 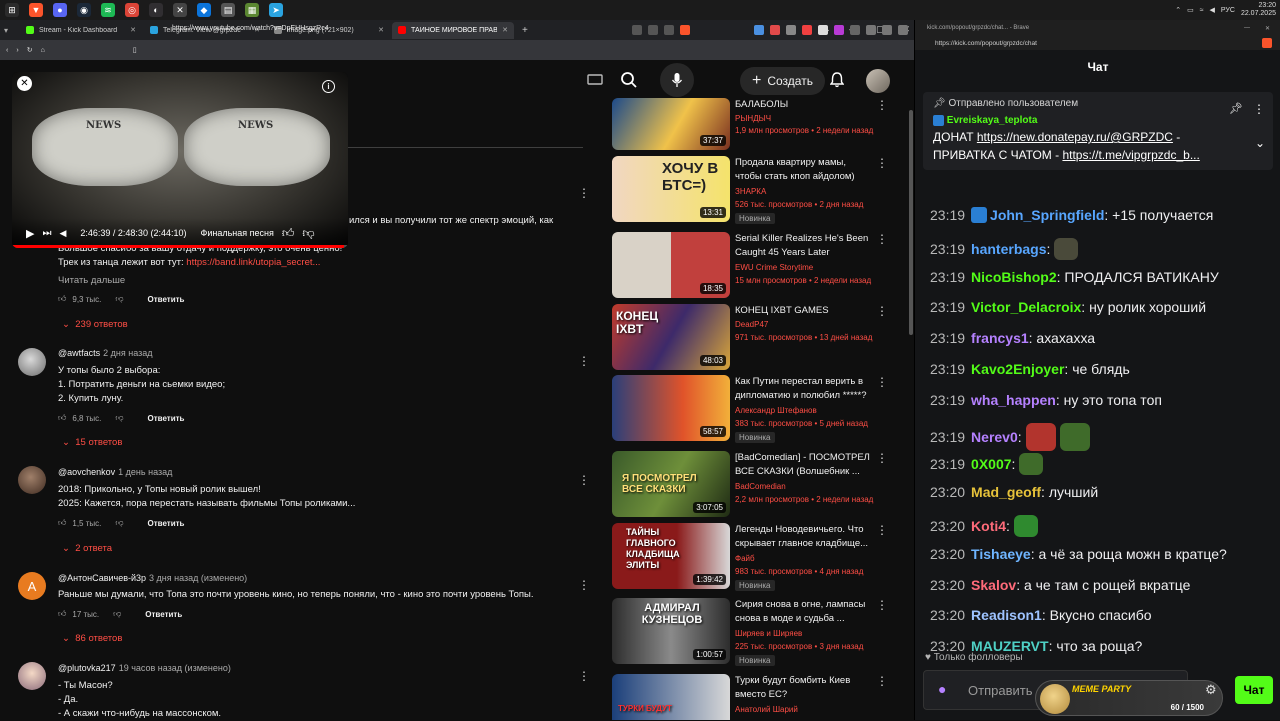 I want to click on brave-taskbar-icon: ▼, so click(x=36, y=10).